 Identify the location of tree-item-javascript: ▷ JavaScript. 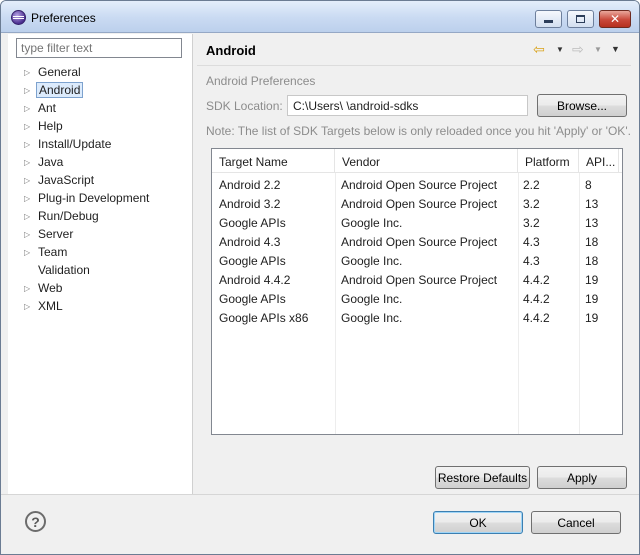
(60, 180).